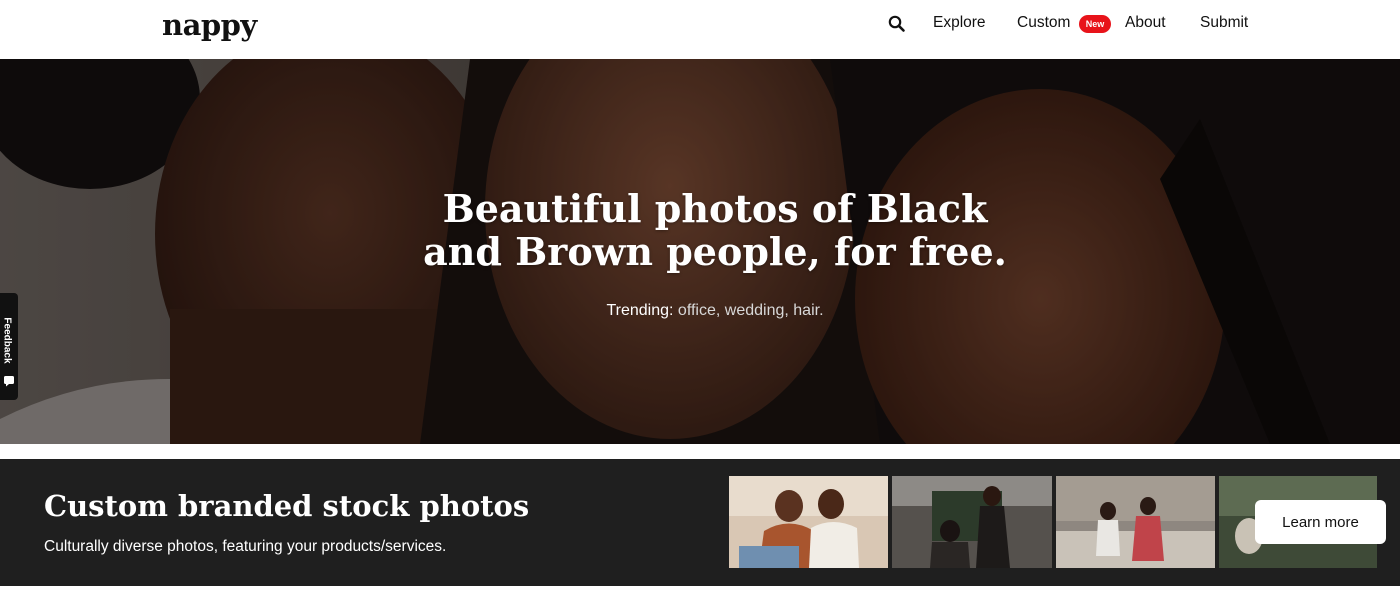 This screenshot has height=595, width=1400. What do you see at coordinates (1145, 23) in the screenshot?
I see `nav-about-link: About` at bounding box center [1145, 23].